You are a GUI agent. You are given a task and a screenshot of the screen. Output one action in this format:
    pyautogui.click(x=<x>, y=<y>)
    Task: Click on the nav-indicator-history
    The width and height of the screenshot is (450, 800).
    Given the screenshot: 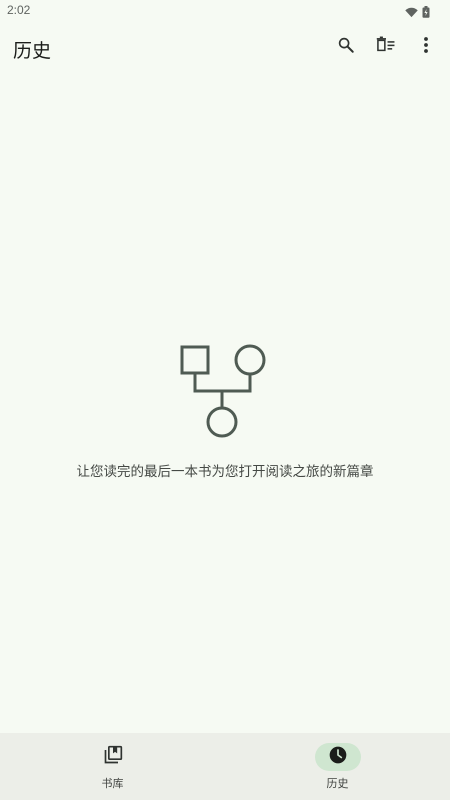 What is the action you would take?
    pyautogui.click(x=337, y=757)
    